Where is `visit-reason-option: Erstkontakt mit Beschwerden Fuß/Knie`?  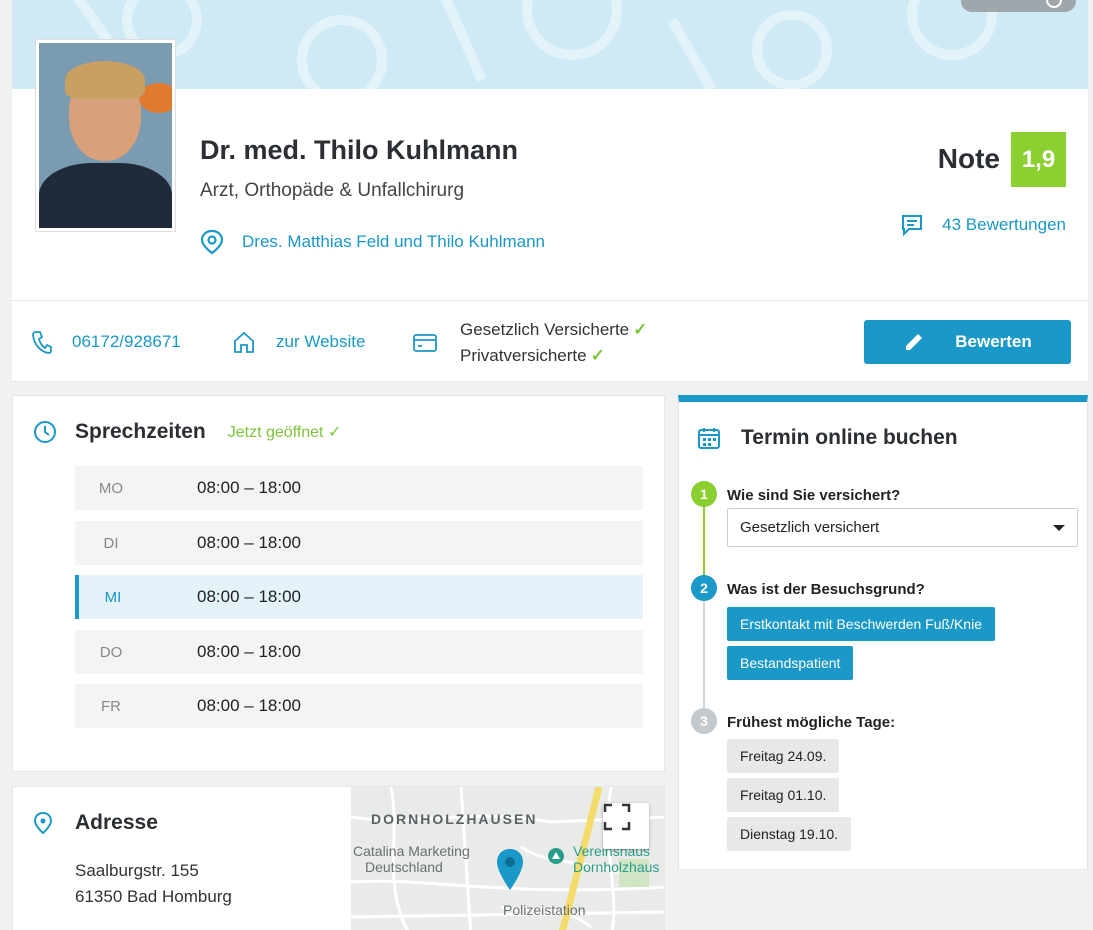
visit-reason-option: Erstkontakt mit Beschwerden Fuß/Knie is located at coordinates (861, 624).